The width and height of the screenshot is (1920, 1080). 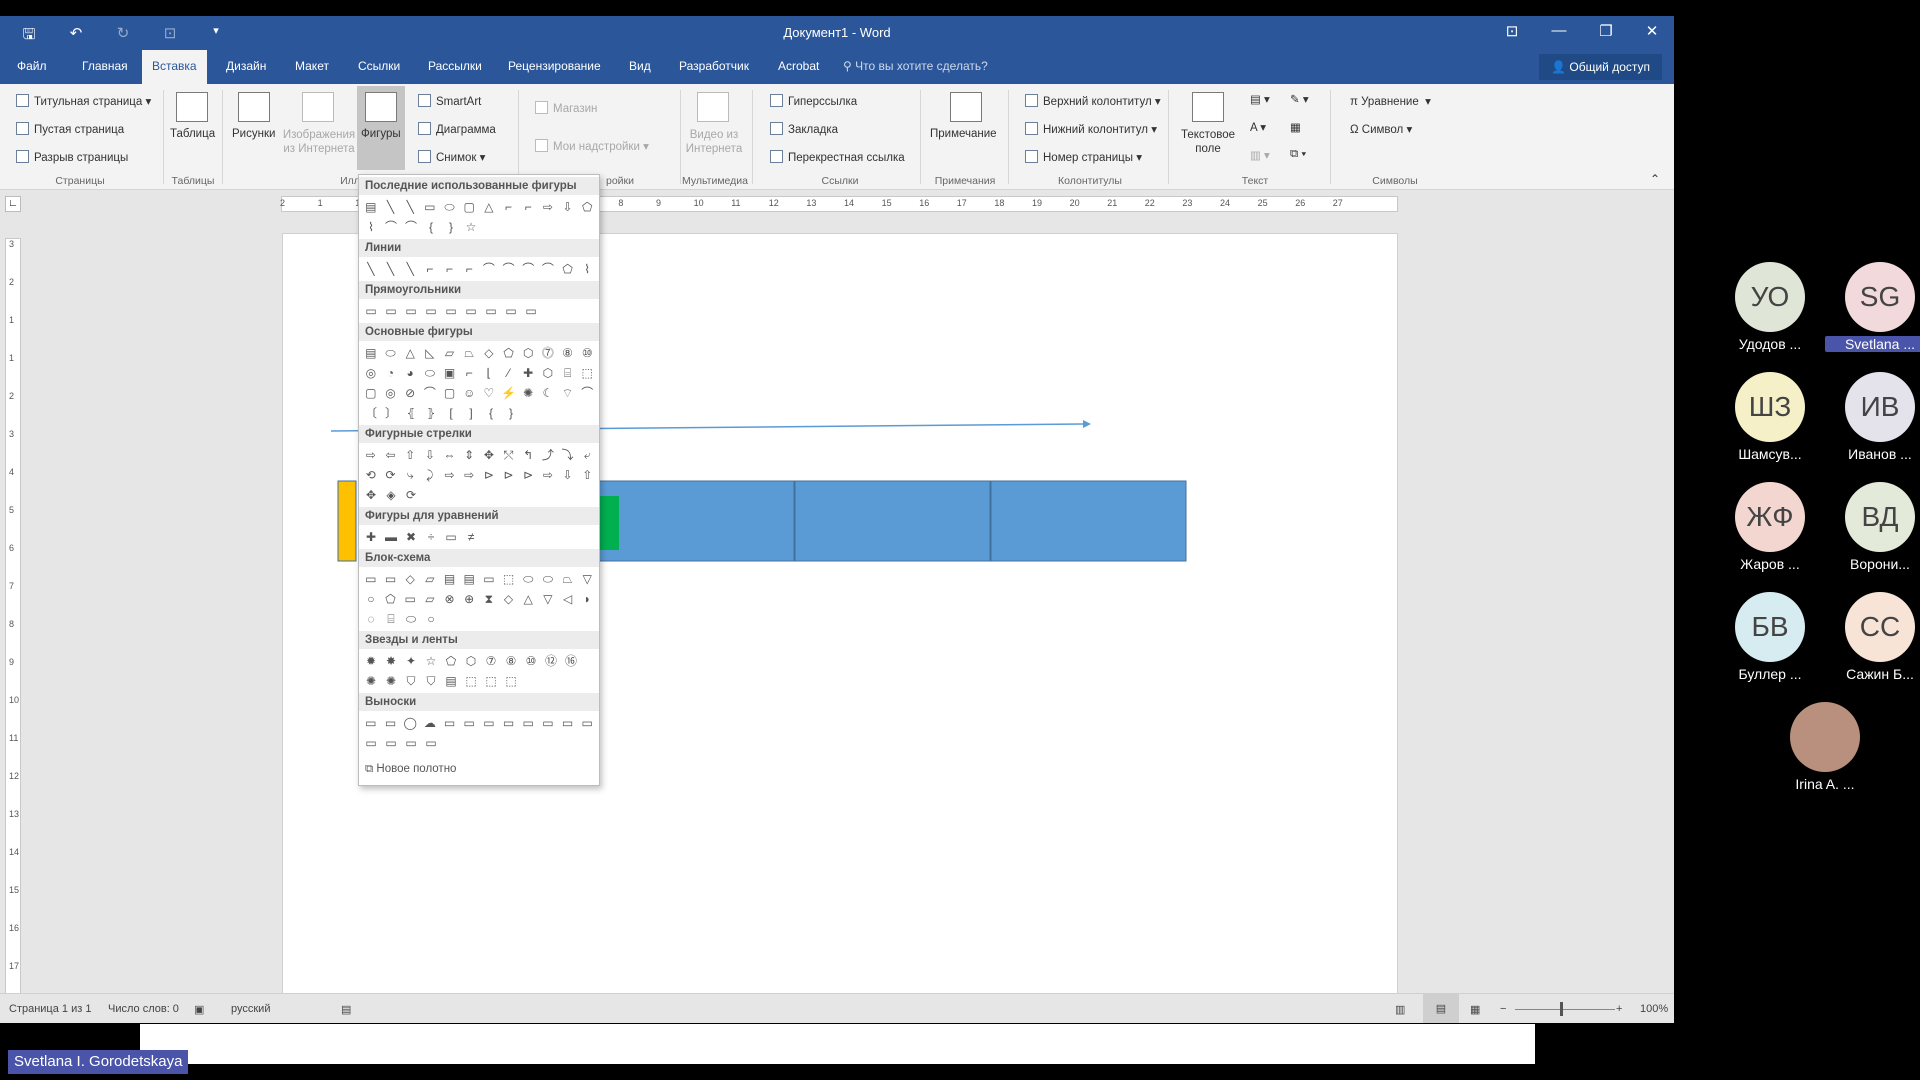 I want to click on shape-option: ⌸, so click(x=568, y=373).